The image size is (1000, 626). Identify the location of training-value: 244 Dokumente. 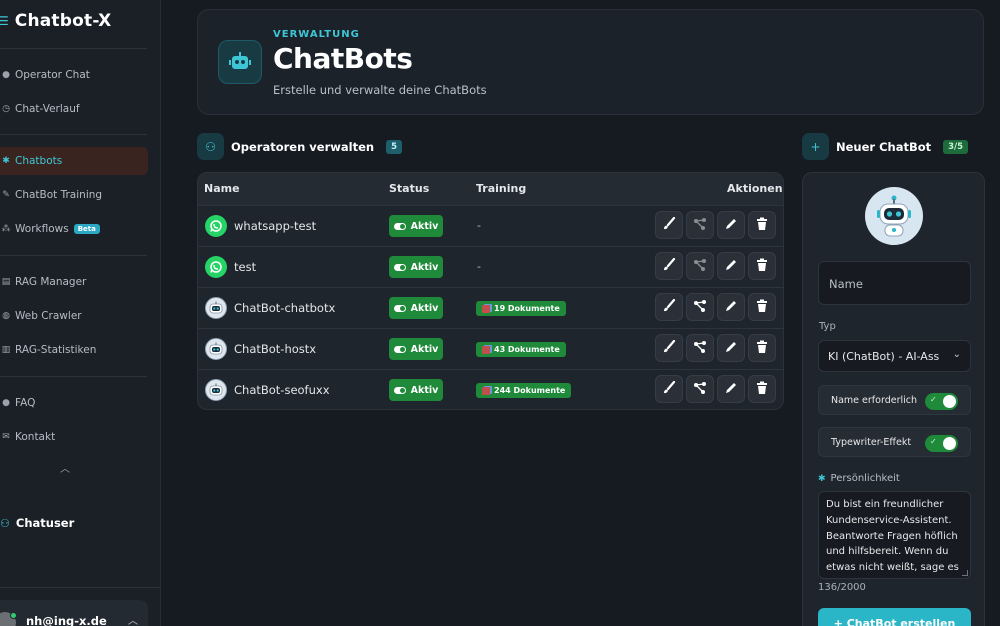
(530, 390).